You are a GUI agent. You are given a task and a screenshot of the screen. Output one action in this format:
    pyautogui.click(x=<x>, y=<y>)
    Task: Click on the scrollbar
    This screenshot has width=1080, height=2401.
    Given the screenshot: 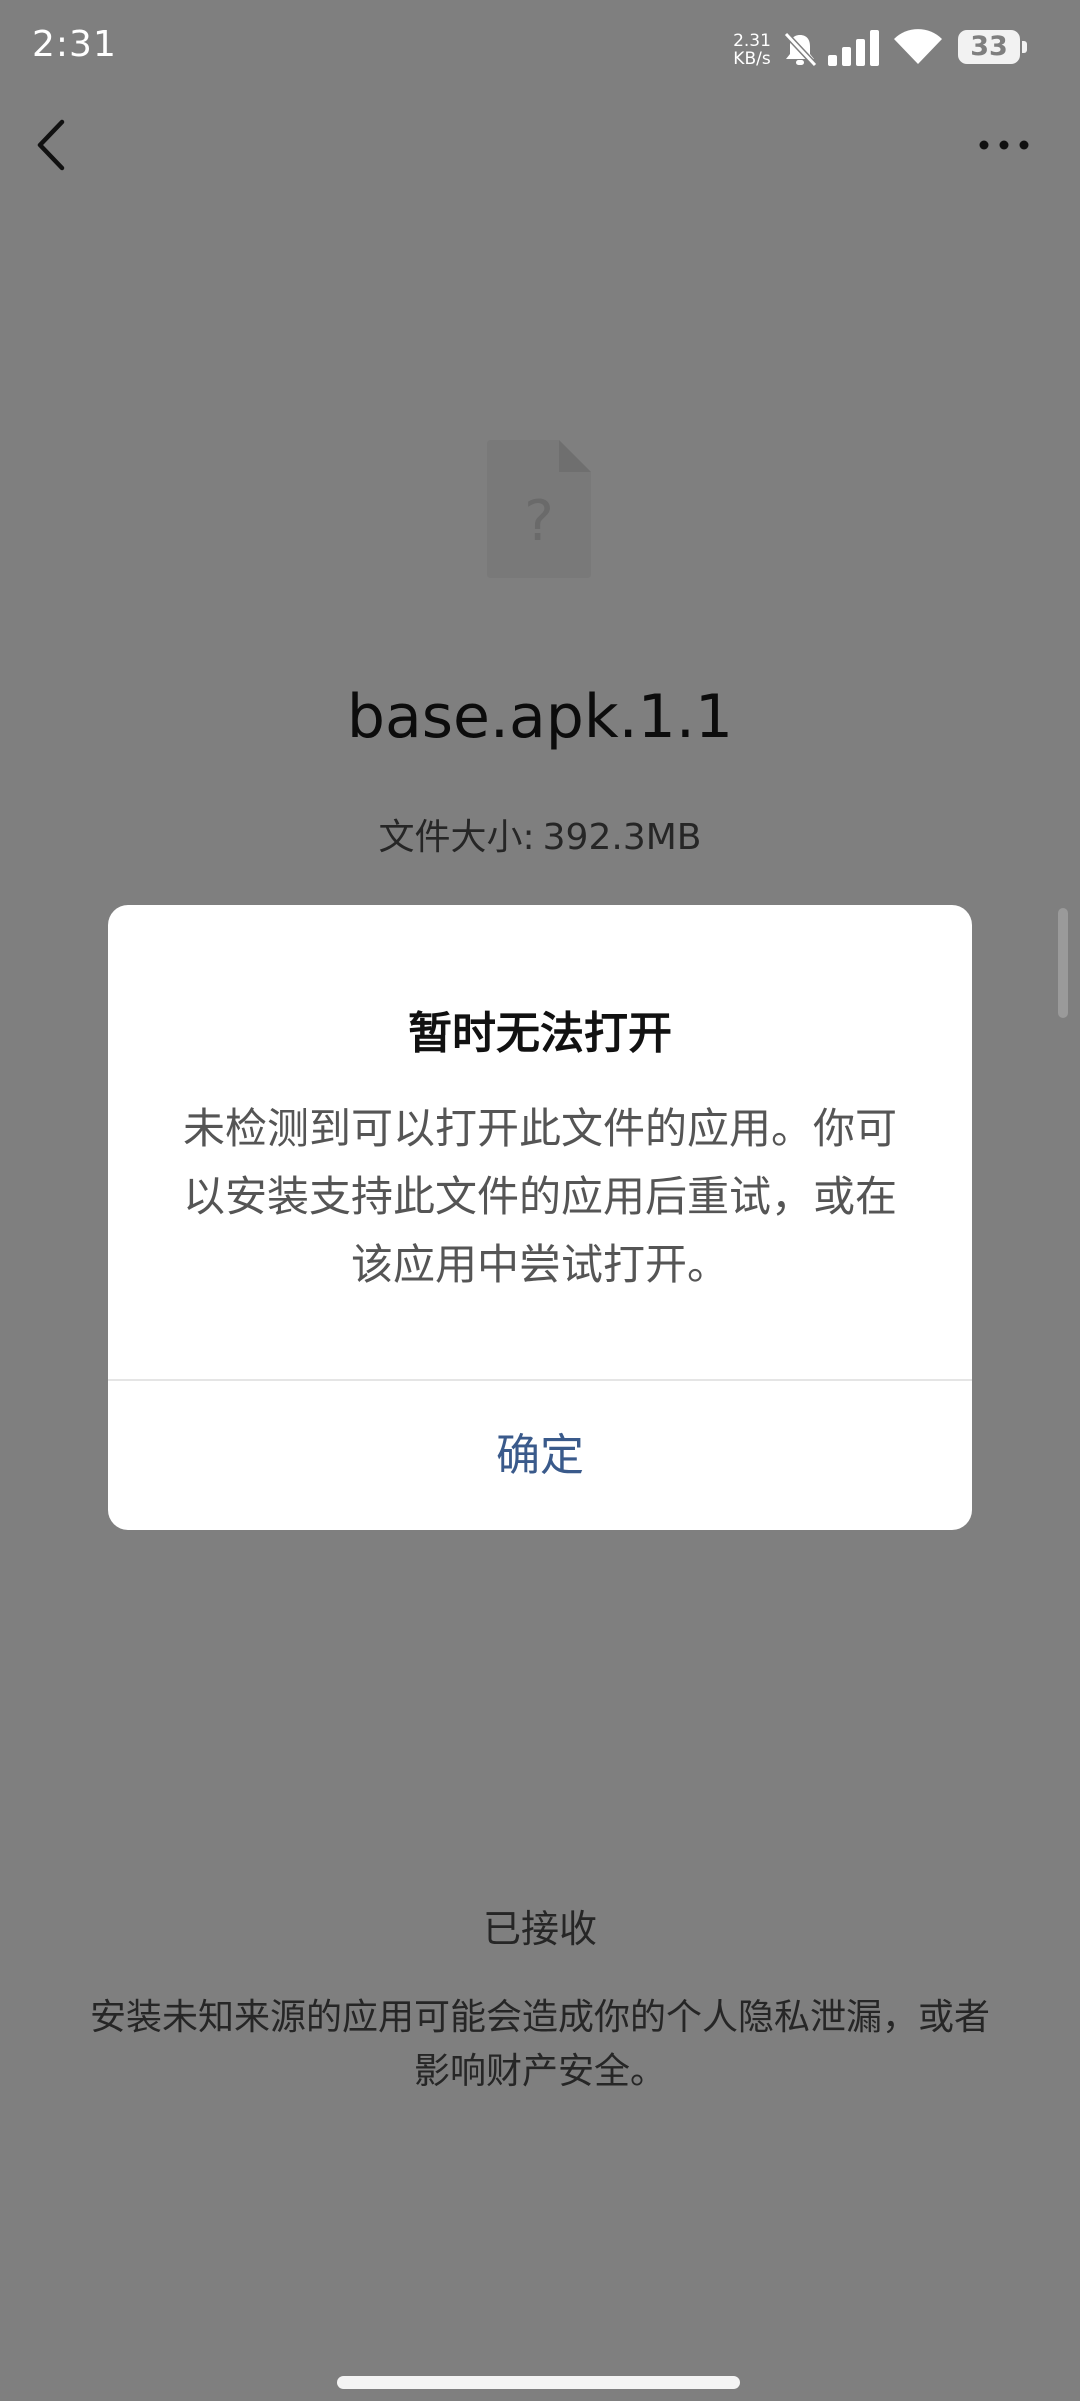 What is the action you would take?
    pyautogui.click(x=1063, y=963)
    